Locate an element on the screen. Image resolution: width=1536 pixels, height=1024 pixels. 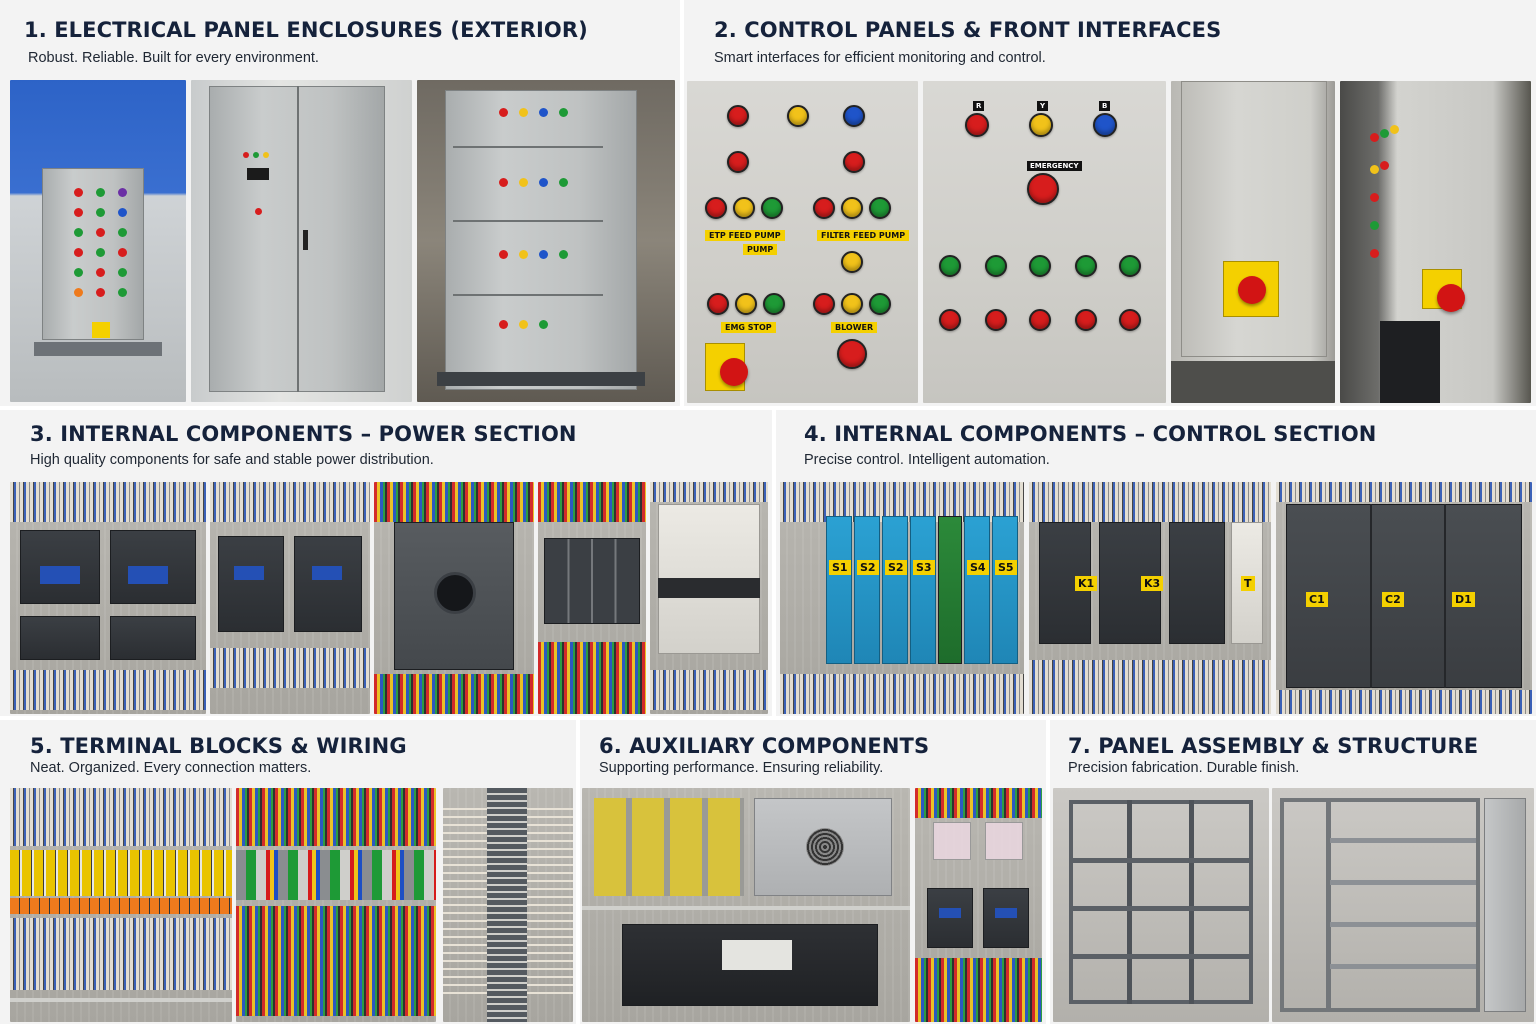
plc-label: D1 is located at coordinates (1463, 599).